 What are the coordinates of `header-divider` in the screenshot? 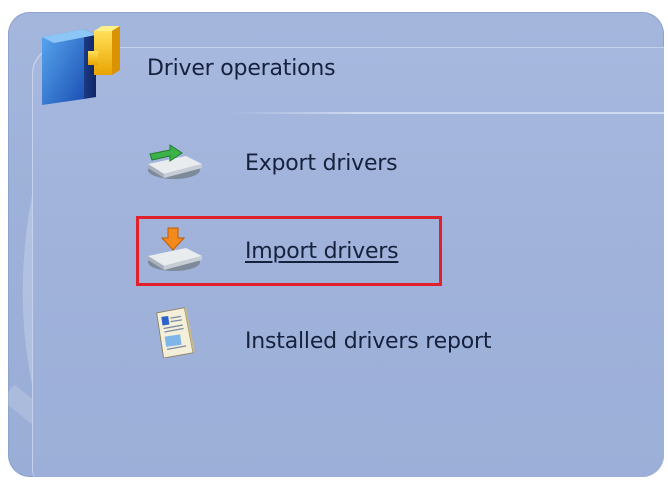 It's located at (447, 113).